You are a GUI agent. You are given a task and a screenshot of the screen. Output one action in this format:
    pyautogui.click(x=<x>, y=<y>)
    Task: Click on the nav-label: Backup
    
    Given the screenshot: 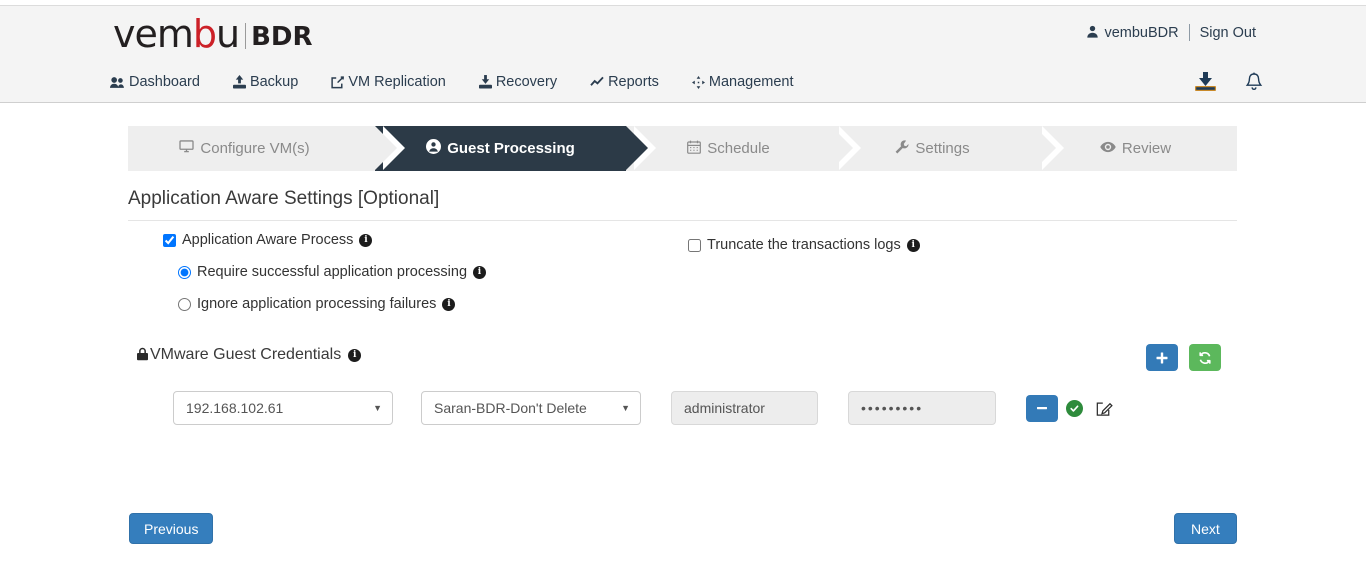 What is the action you would take?
    pyautogui.click(x=274, y=82)
    